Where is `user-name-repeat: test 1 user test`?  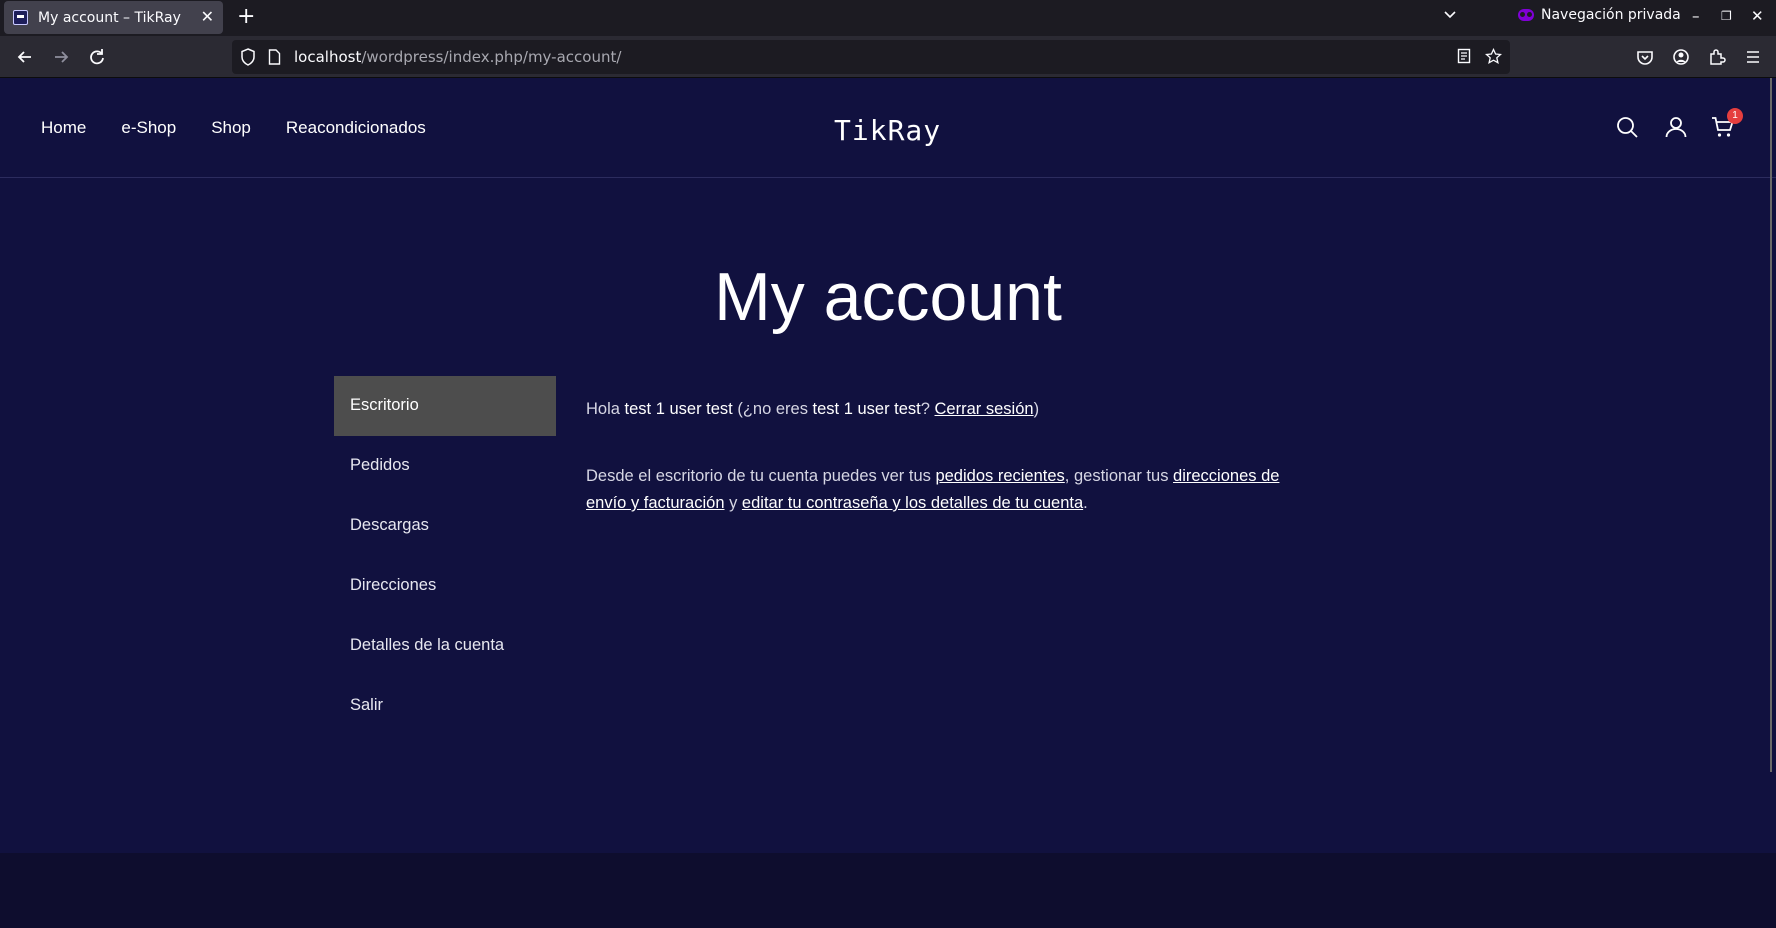
user-name-repeat: test 1 user test is located at coordinates (866, 409).